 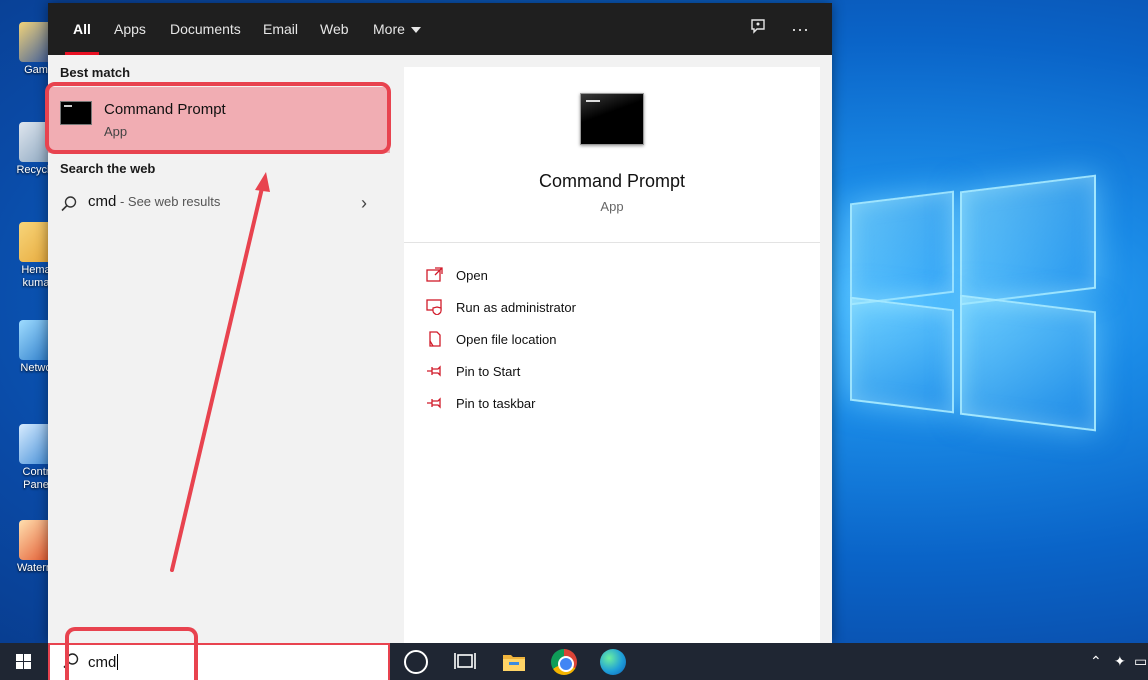 I want to click on best-match-title: Command Prompt, so click(x=165, y=109).